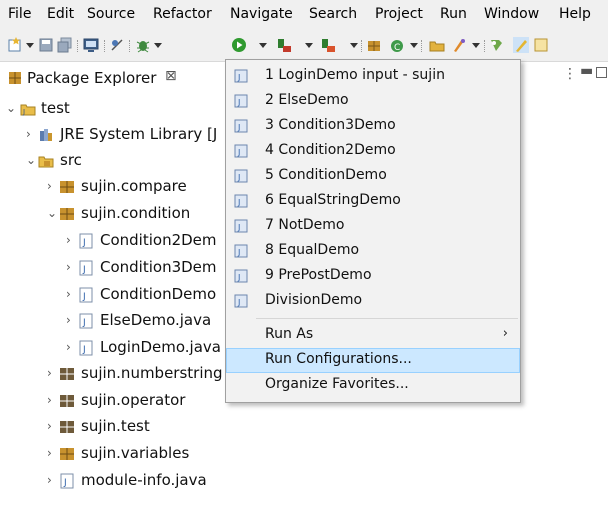 Image resolution: width=608 pixels, height=505 pixels. What do you see at coordinates (55, 108) in the screenshot?
I see `tree-label: test` at bounding box center [55, 108].